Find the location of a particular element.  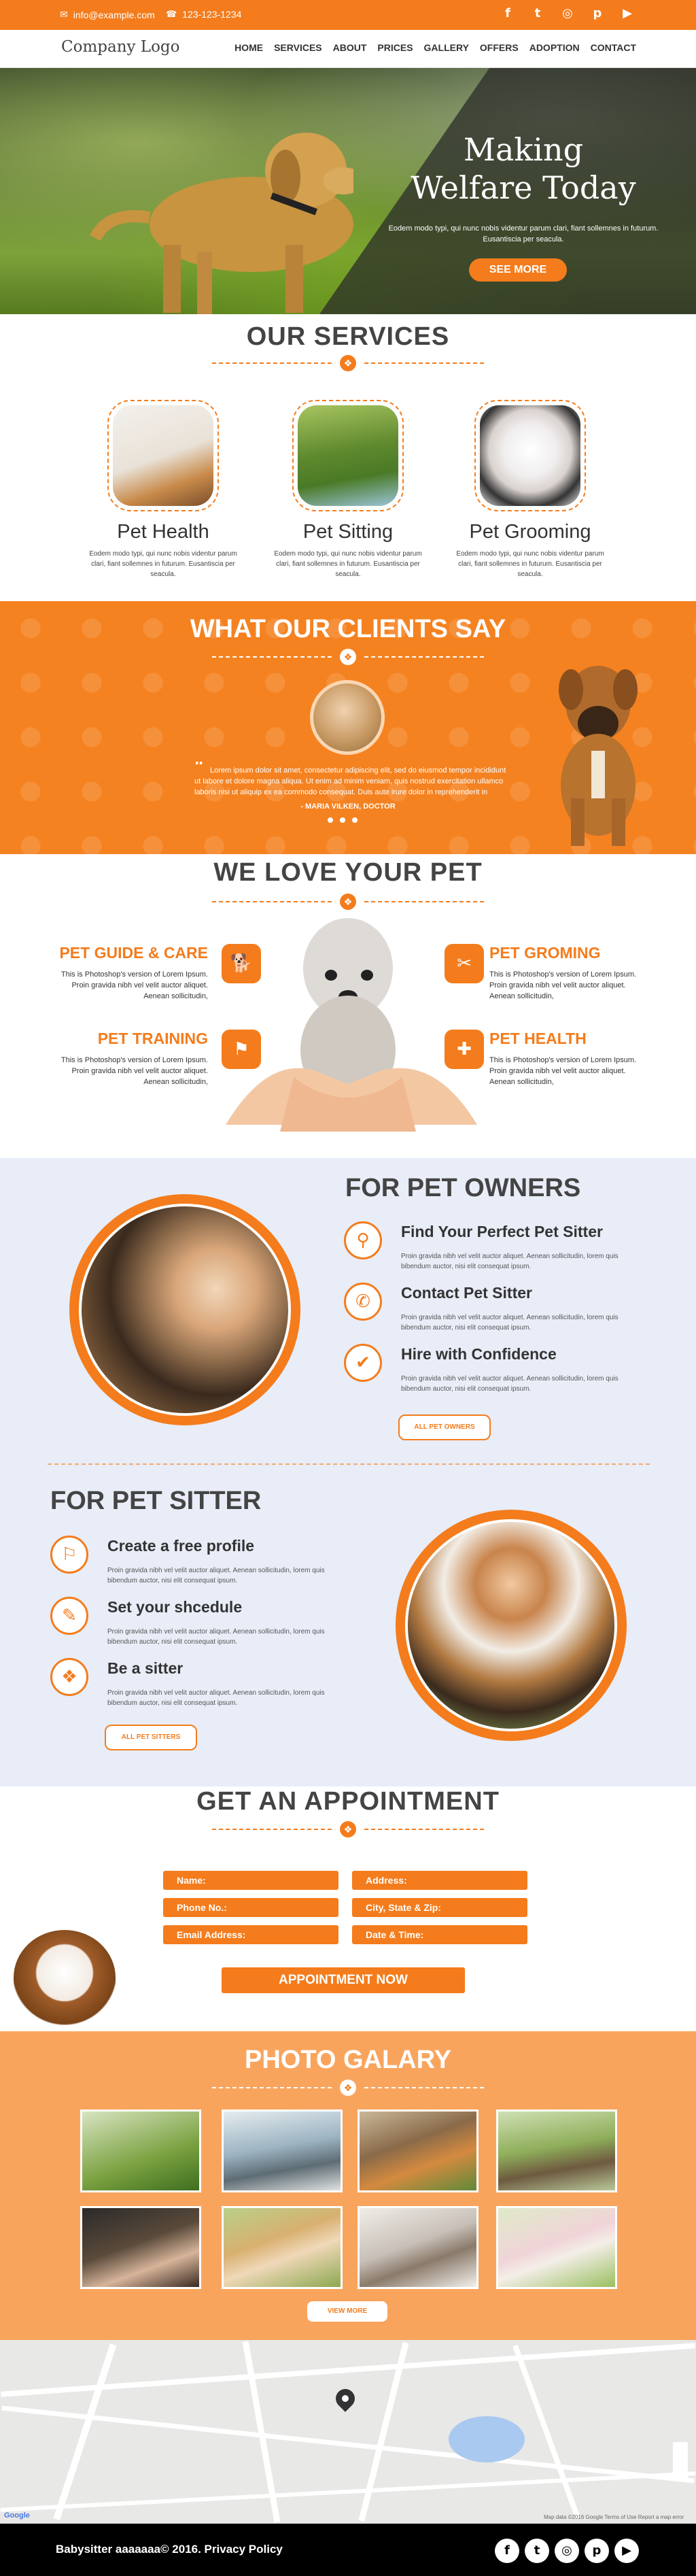

nav-item-offers: OFFERS is located at coordinates (499, 47).